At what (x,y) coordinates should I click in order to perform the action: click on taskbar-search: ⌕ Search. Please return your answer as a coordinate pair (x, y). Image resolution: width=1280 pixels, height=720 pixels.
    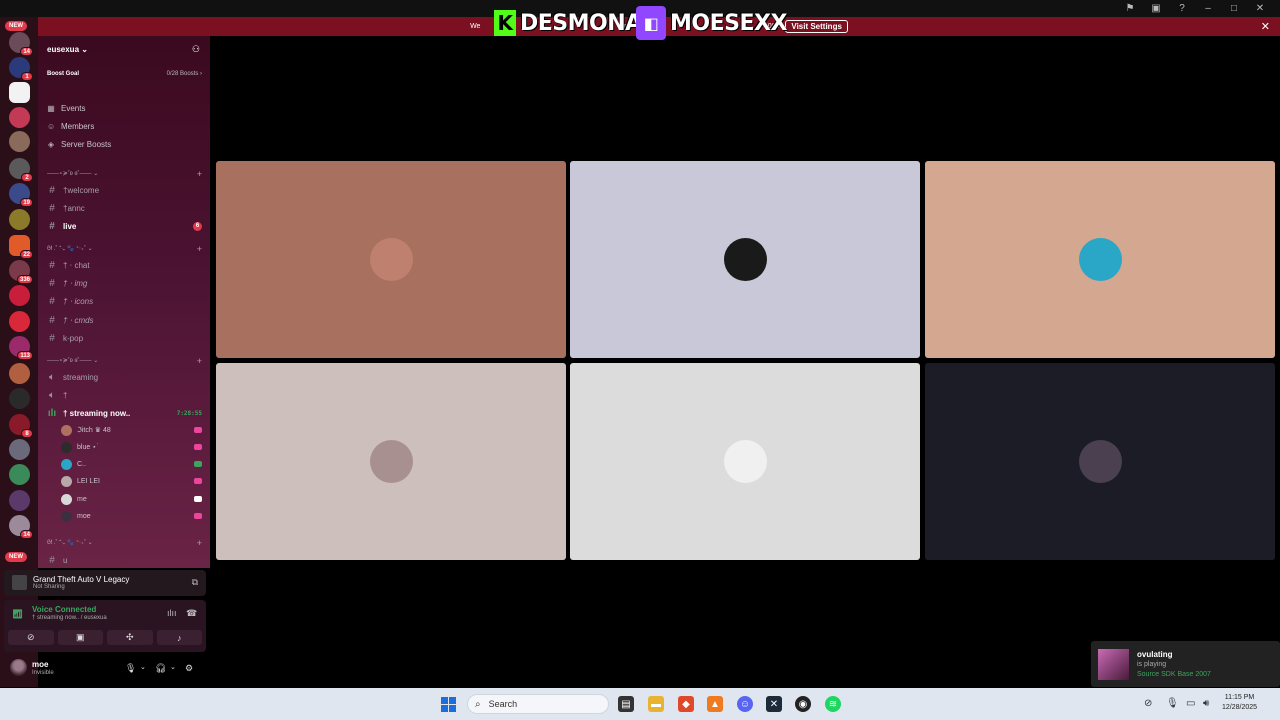
    Looking at the image, I should click on (538, 704).